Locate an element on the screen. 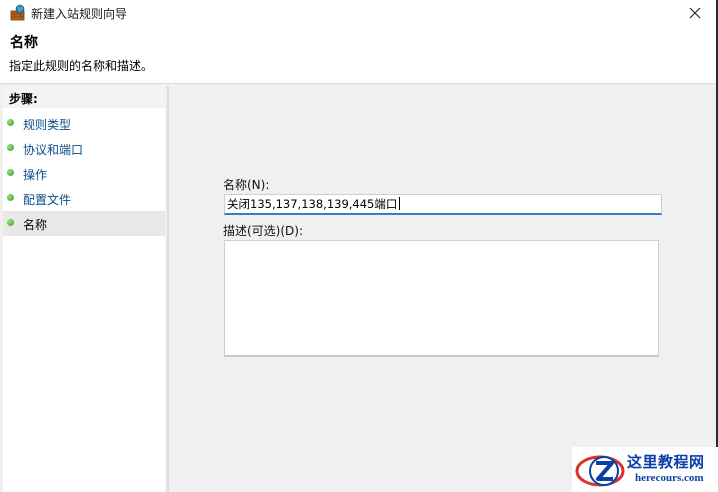 The height and width of the screenshot is (492, 718). watermark-chinese: 这里教程网 is located at coordinates (666, 462).